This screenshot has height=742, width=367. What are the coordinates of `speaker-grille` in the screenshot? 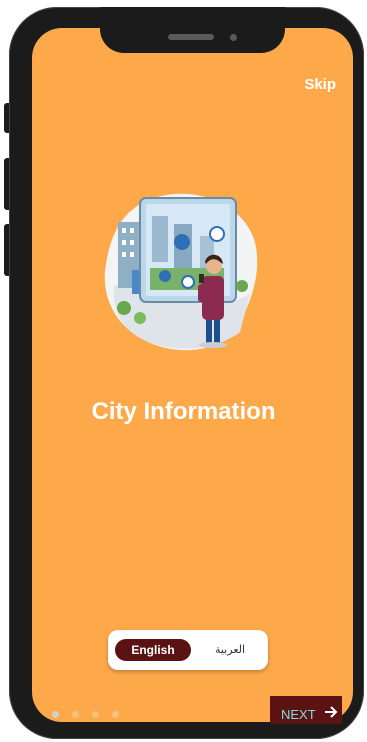 It's located at (191, 37).